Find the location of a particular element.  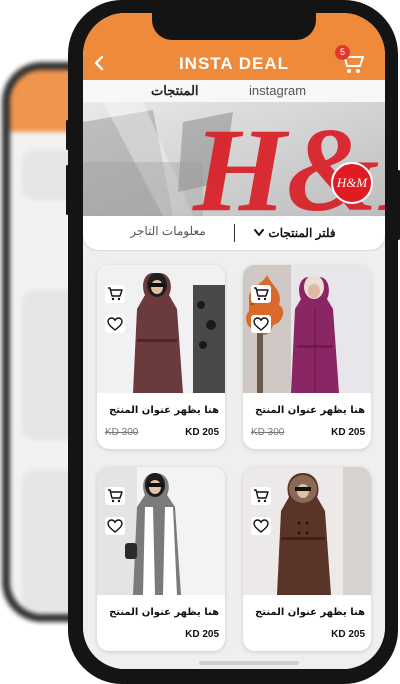

filter-bar: معلومات التاجر فلتر المنتجات is located at coordinates (234, 233).